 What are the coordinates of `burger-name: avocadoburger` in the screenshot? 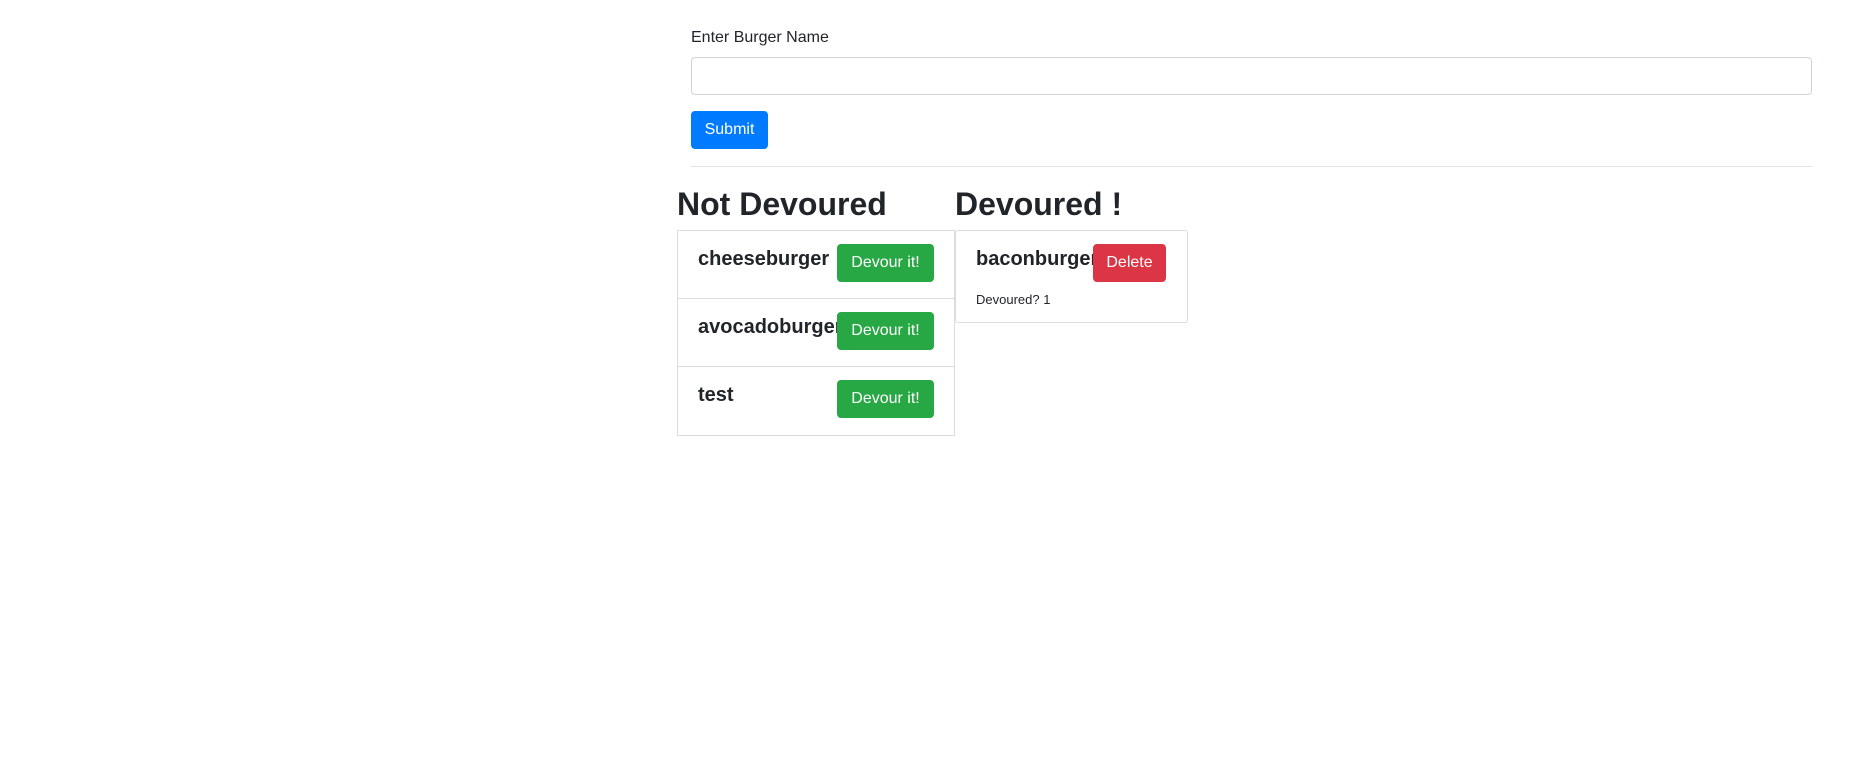 It's located at (770, 327).